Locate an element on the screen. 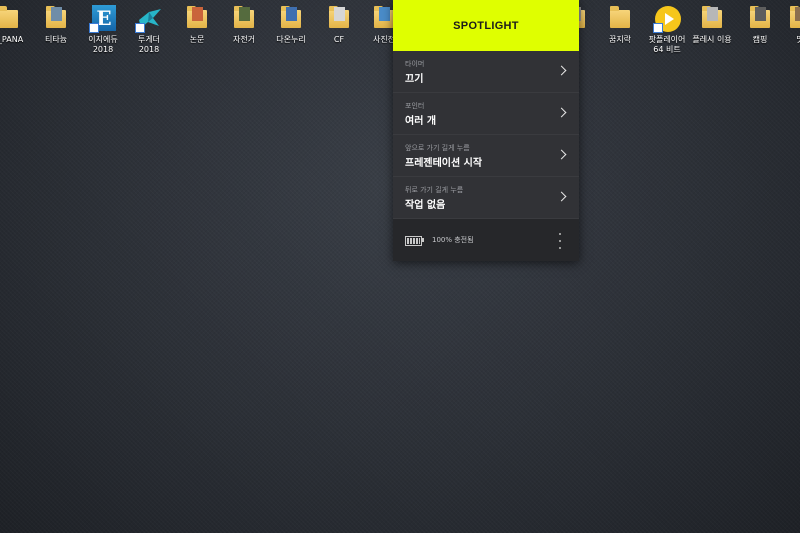  setting-row-pointer: 포인터 여러 개 is located at coordinates (486, 114).